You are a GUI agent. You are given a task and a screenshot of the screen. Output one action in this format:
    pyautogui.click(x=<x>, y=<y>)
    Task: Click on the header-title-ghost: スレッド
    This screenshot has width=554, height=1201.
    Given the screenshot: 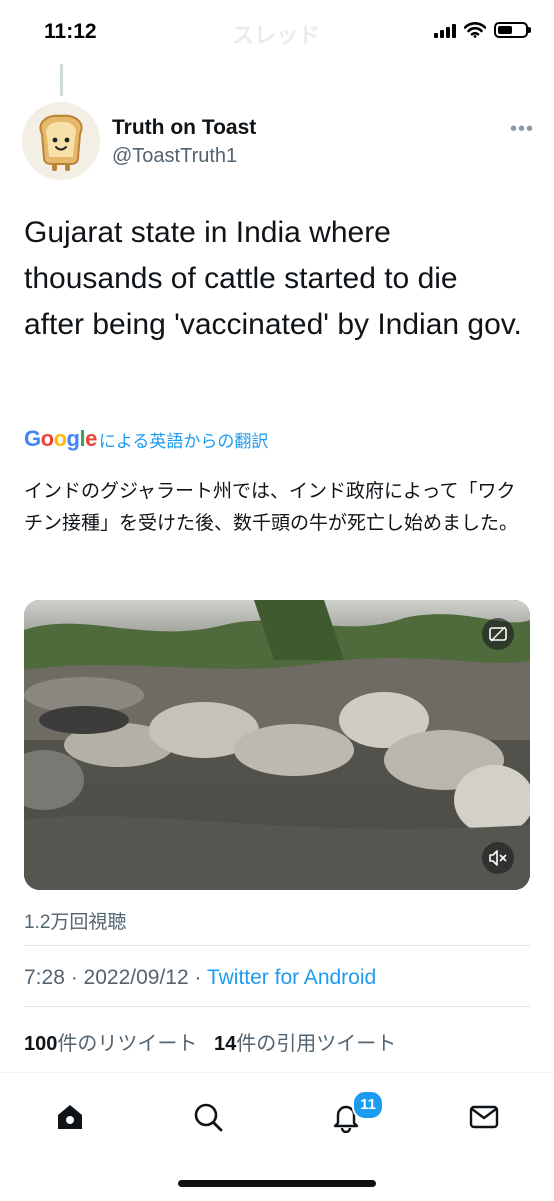 What is the action you would take?
    pyautogui.click(x=276, y=35)
    